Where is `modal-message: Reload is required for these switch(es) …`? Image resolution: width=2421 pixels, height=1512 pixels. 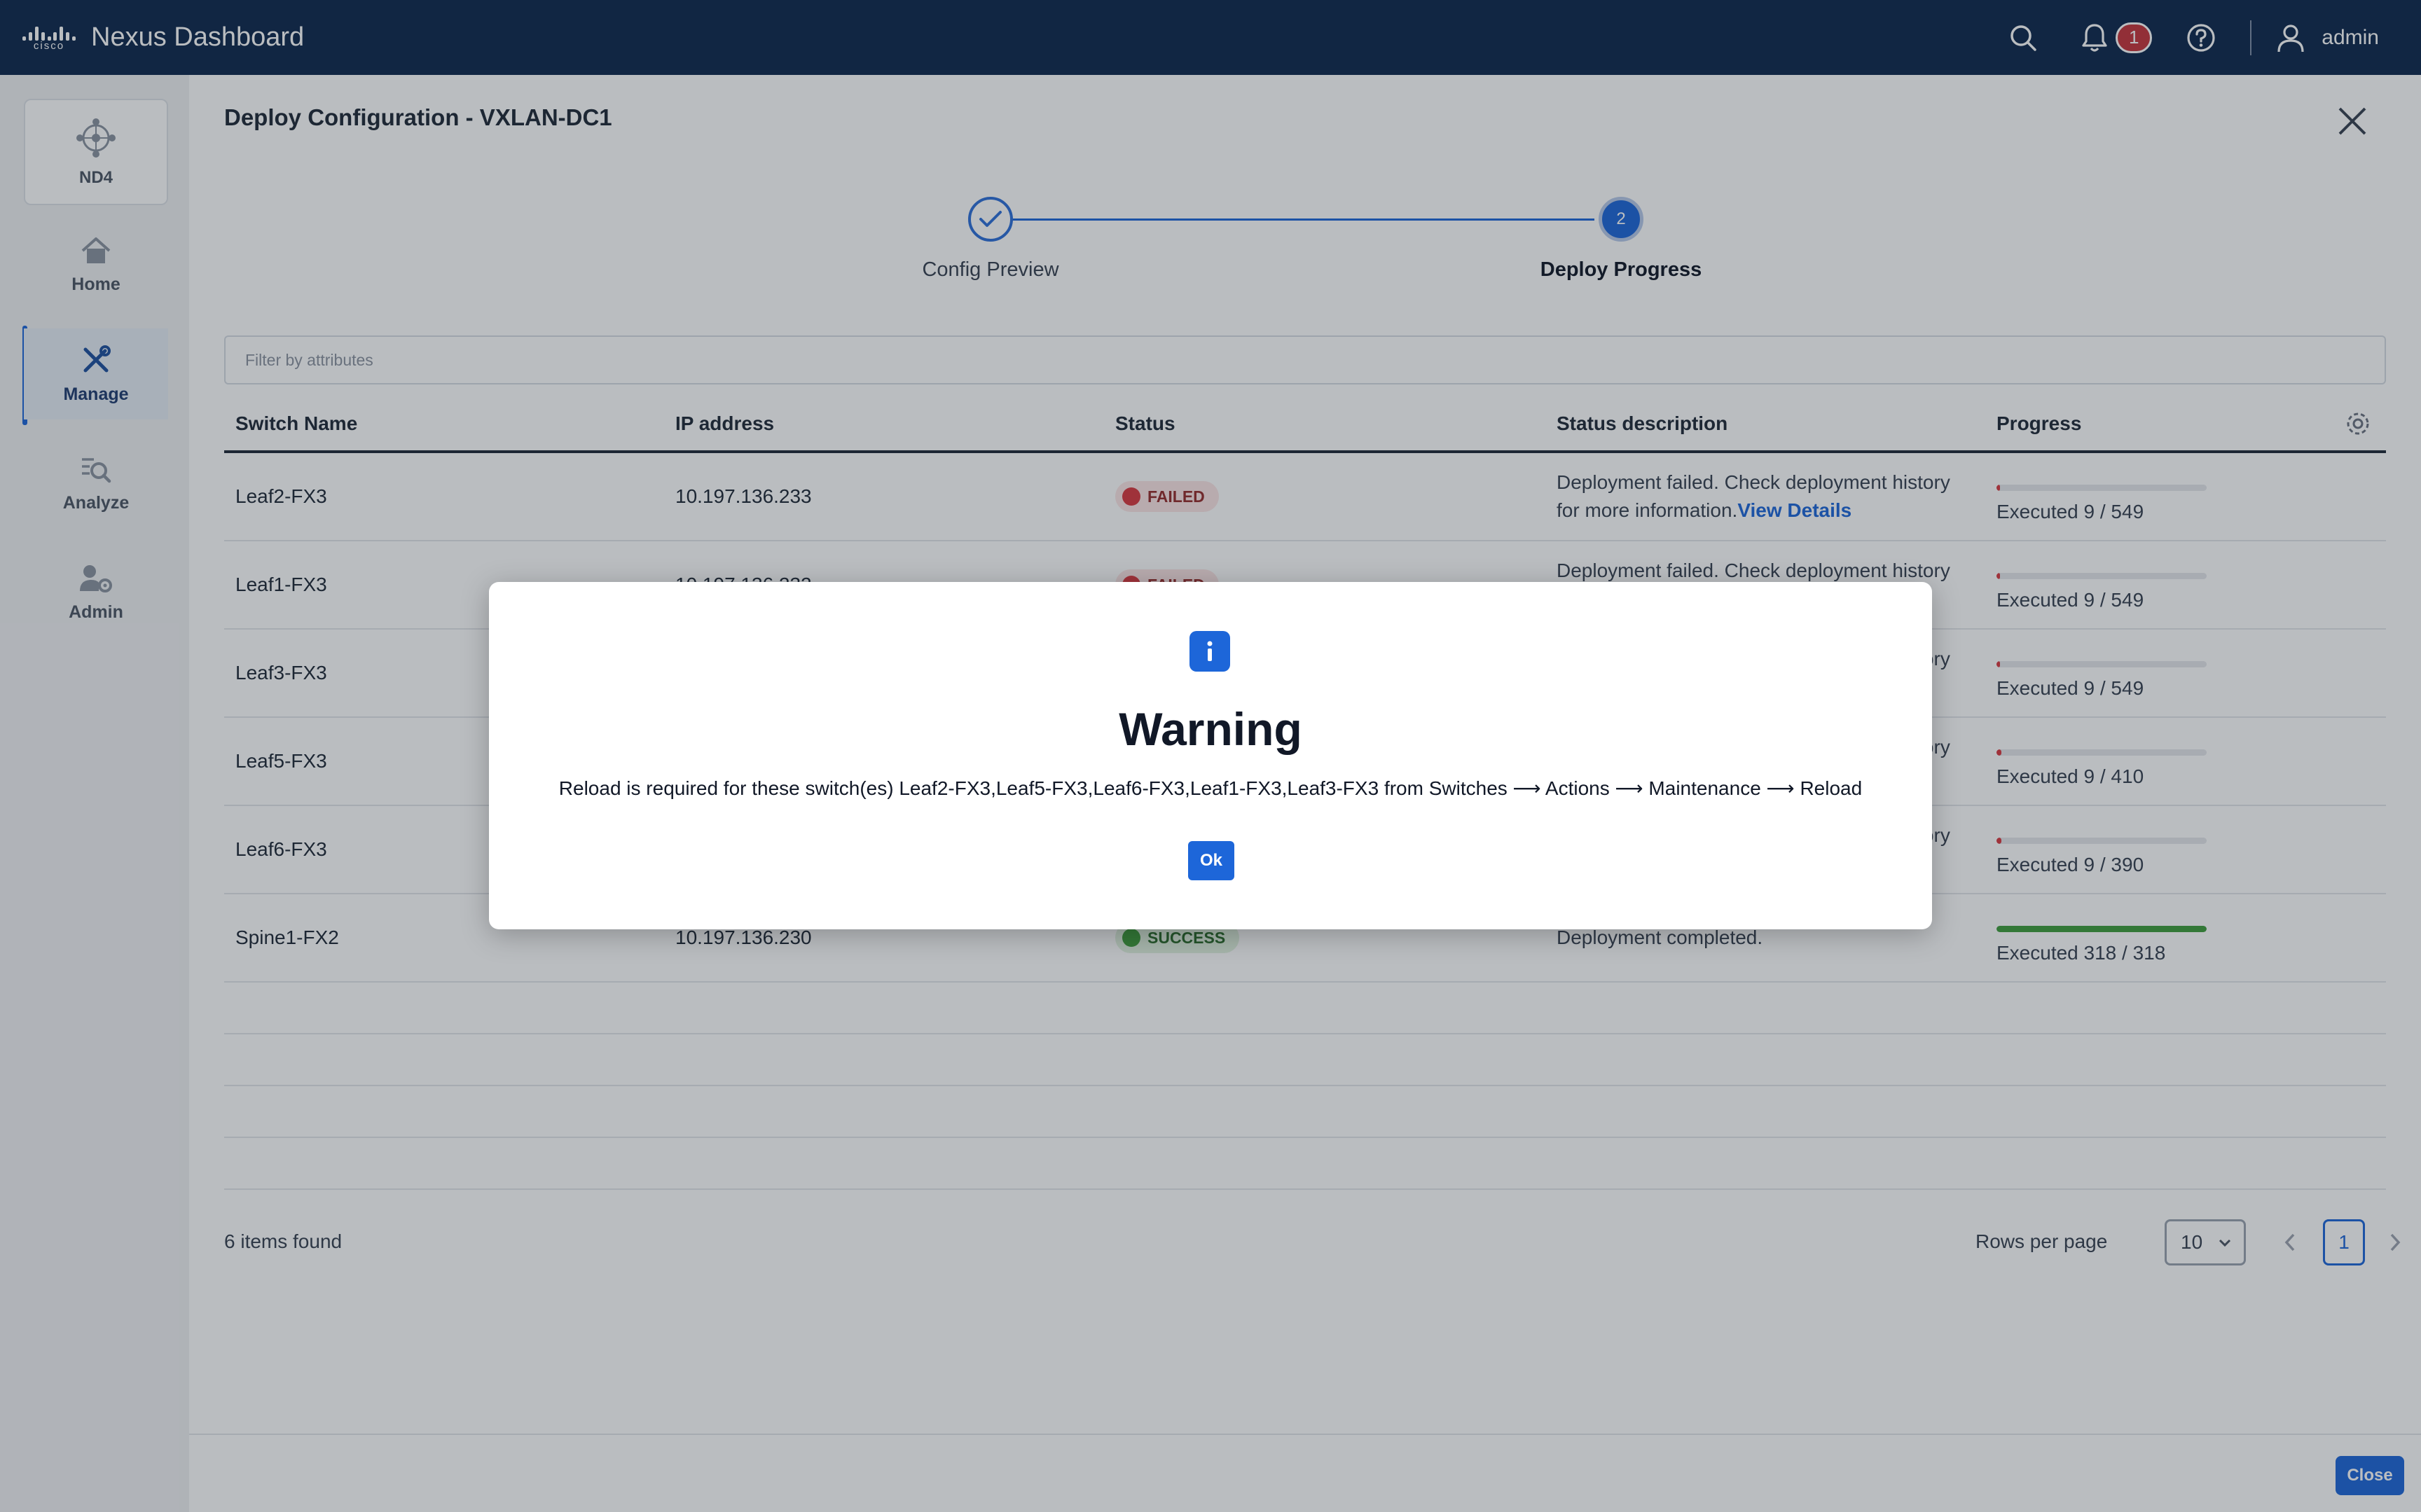 modal-message: Reload is required for these switch(es) … is located at coordinates (1210, 788).